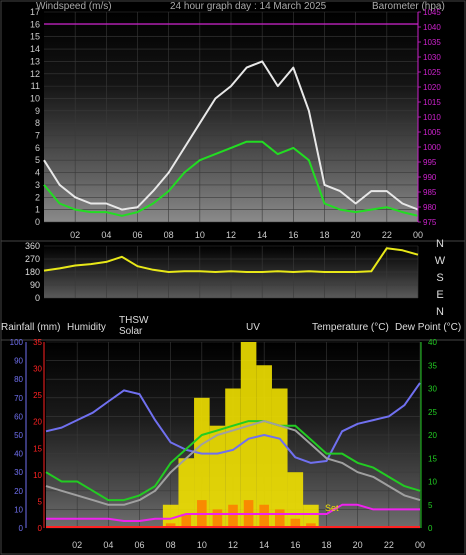 The width and height of the screenshot is (466, 555). I want to click on y-tick-label: 1000, so click(432, 147).